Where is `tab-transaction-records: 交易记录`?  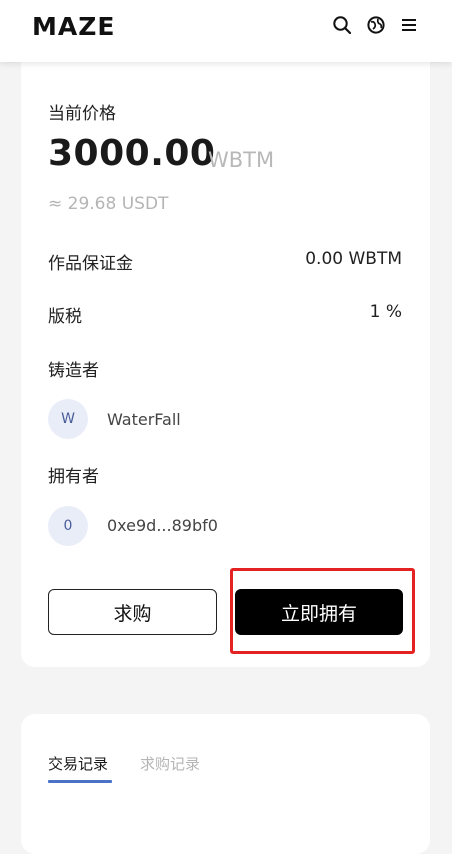 tab-transaction-records: 交易记录 is located at coordinates (78, 763).